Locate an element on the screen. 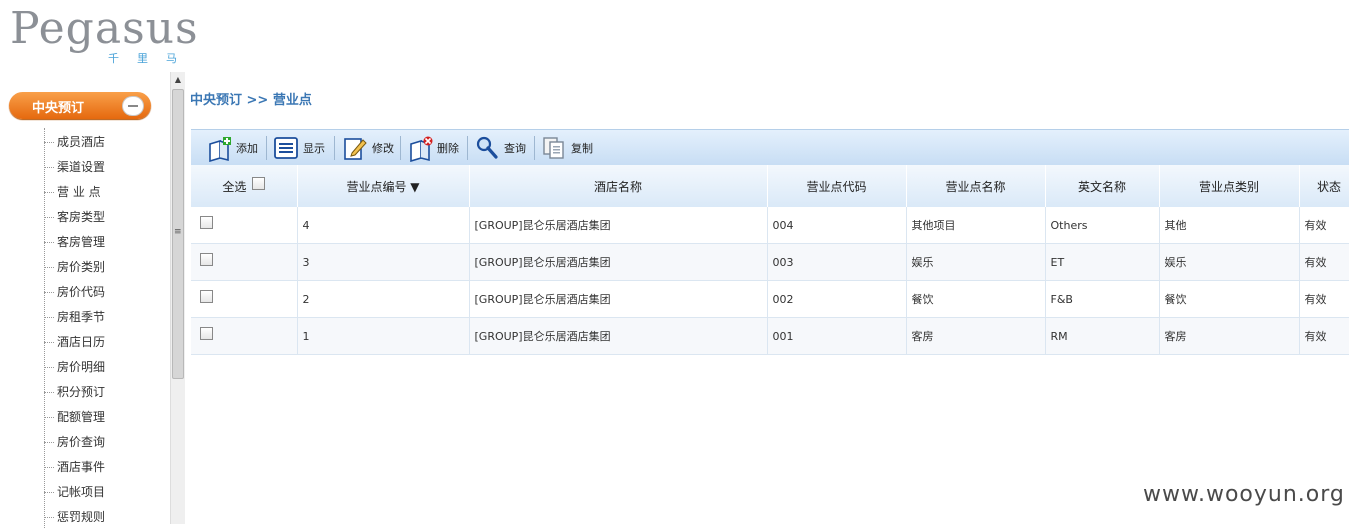 This screenshot has width=1349, height=530. add-icon is located at coordinates (219, 149).